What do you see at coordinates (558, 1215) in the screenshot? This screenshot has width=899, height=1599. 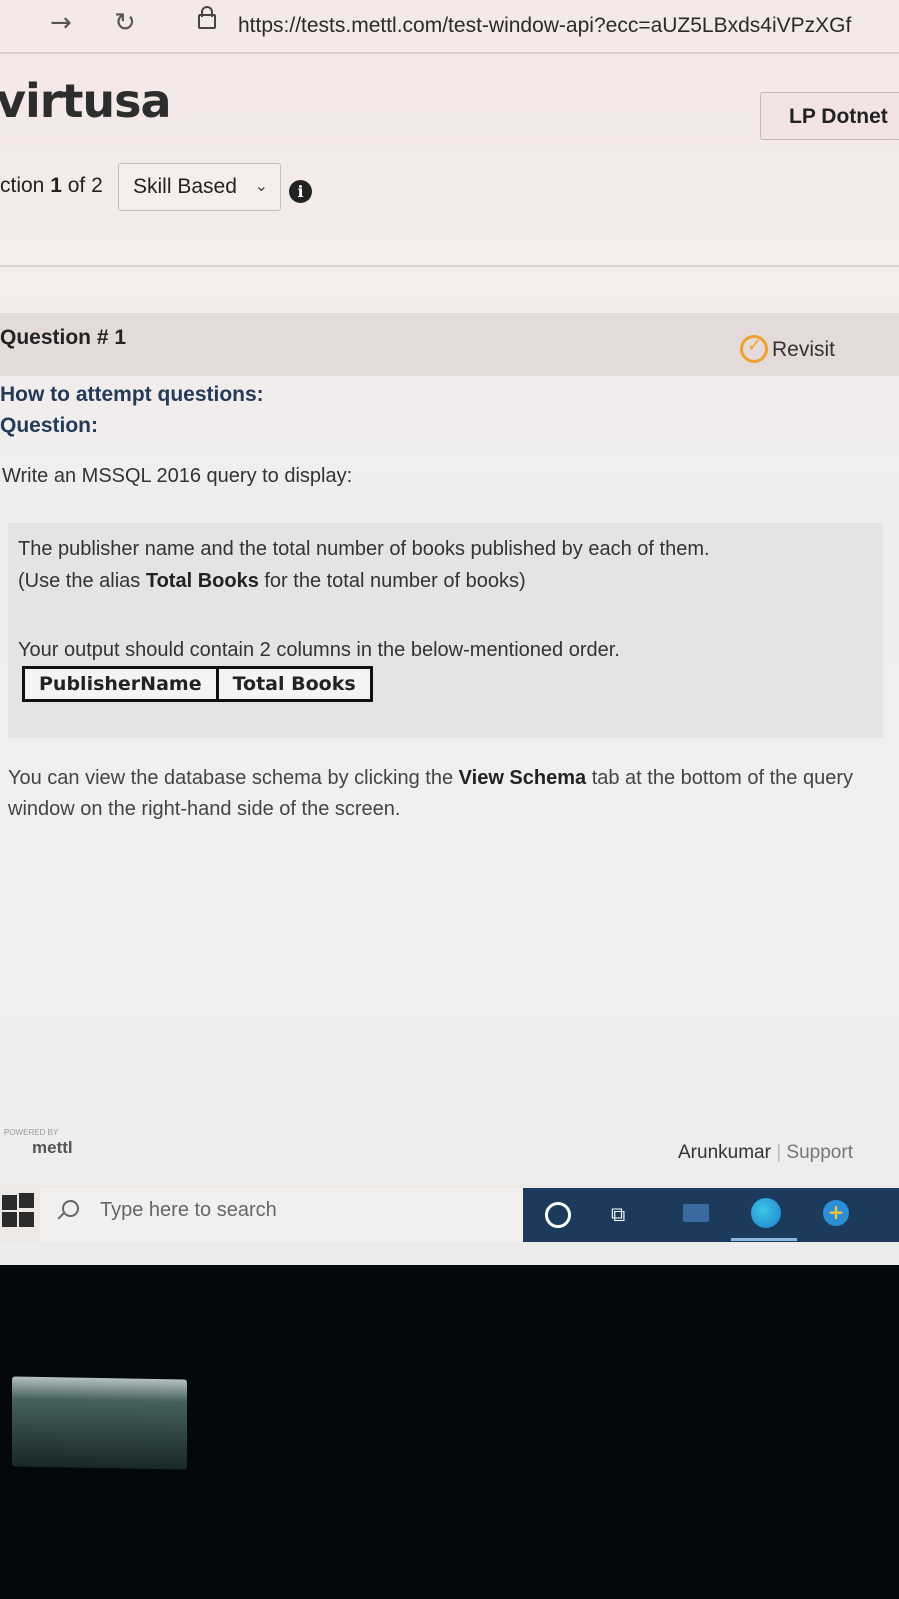 I see `cortana-icon` at bounding box center [558, 1215].